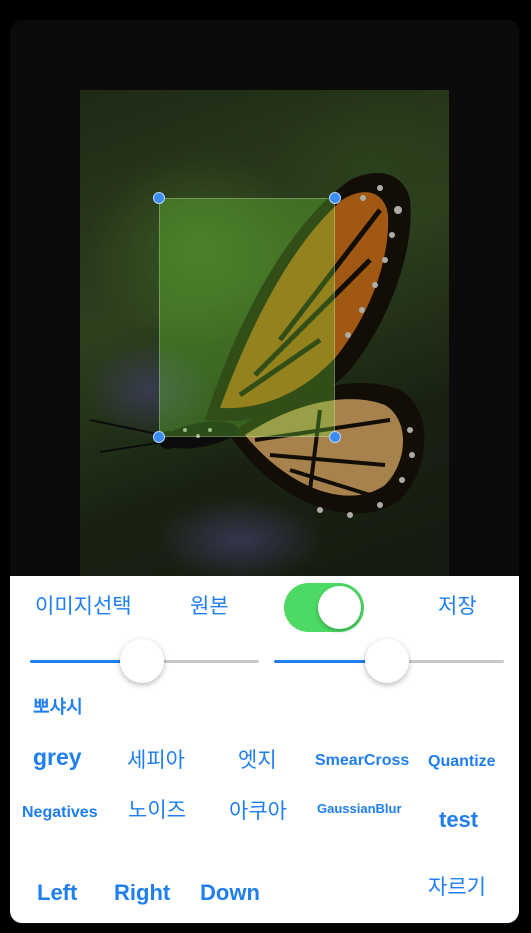 The image size is (531, 933). Describe the element at coordinates (362, 761) in the screenshot. I see `filter-smearcross-button: SmearCross` at that location.